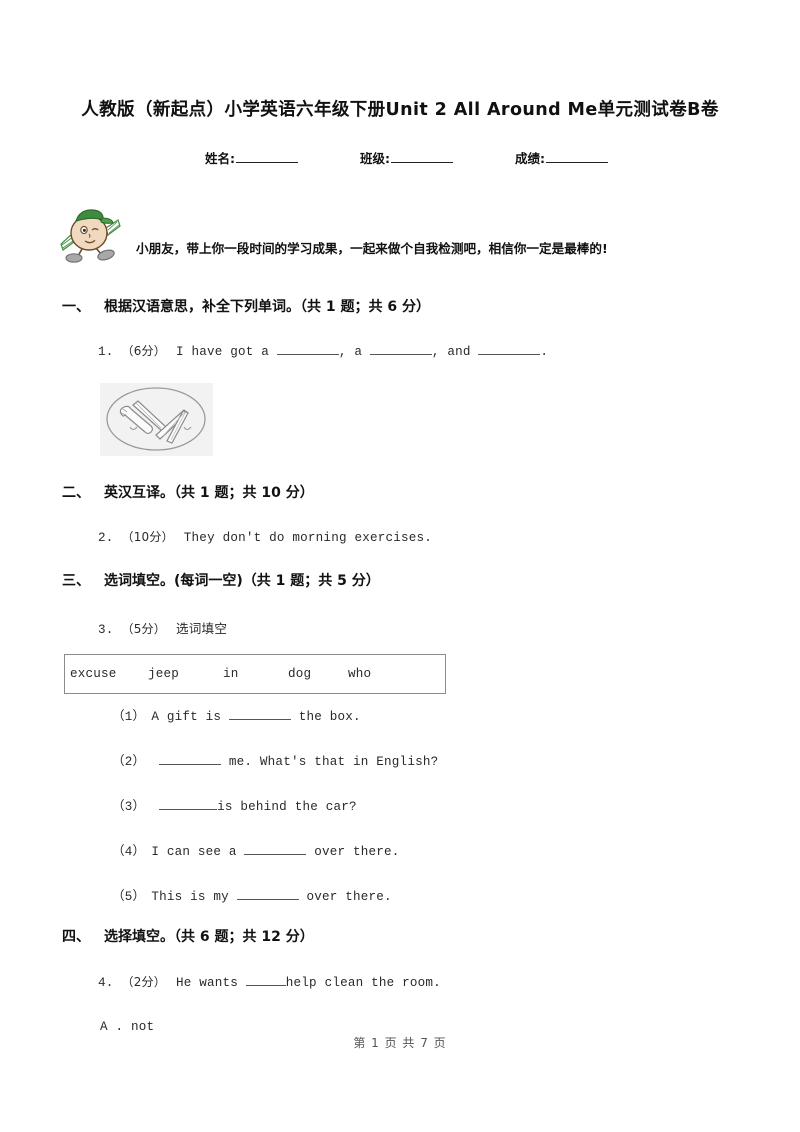  What do you see at coordinates (129, 807) in the screenshot?
I see `subquestion-3-index: （3）` at bounding box center [129, 807].